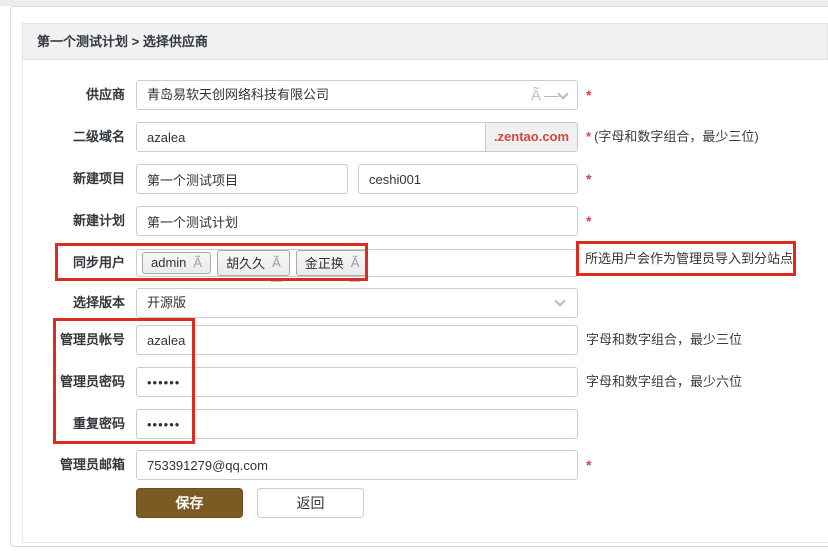 The width and height of the screenshot is (828, 551). What do you see at coordinates (92, 339) in the screenshot?
I see `admin-account-label: 管理员帐号` at bounding box center [92, 339].